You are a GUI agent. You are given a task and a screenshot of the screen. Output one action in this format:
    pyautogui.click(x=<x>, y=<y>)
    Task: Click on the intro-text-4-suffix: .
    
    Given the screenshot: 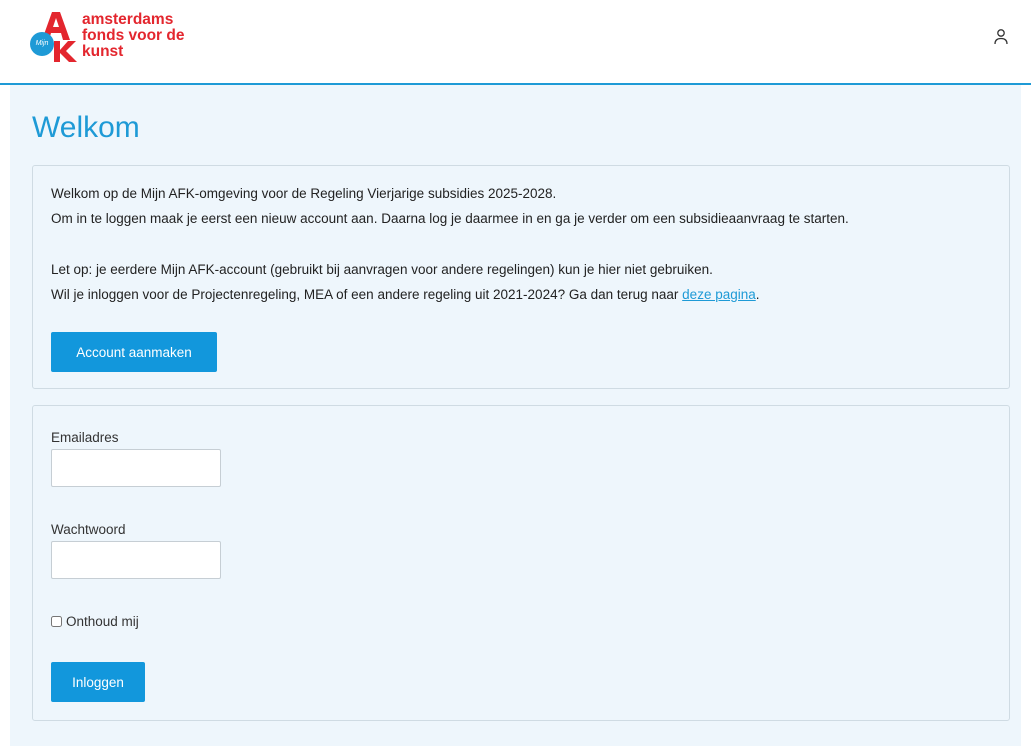 What is the action you would take?
    pyautogui.click(x=757, y=294)
    